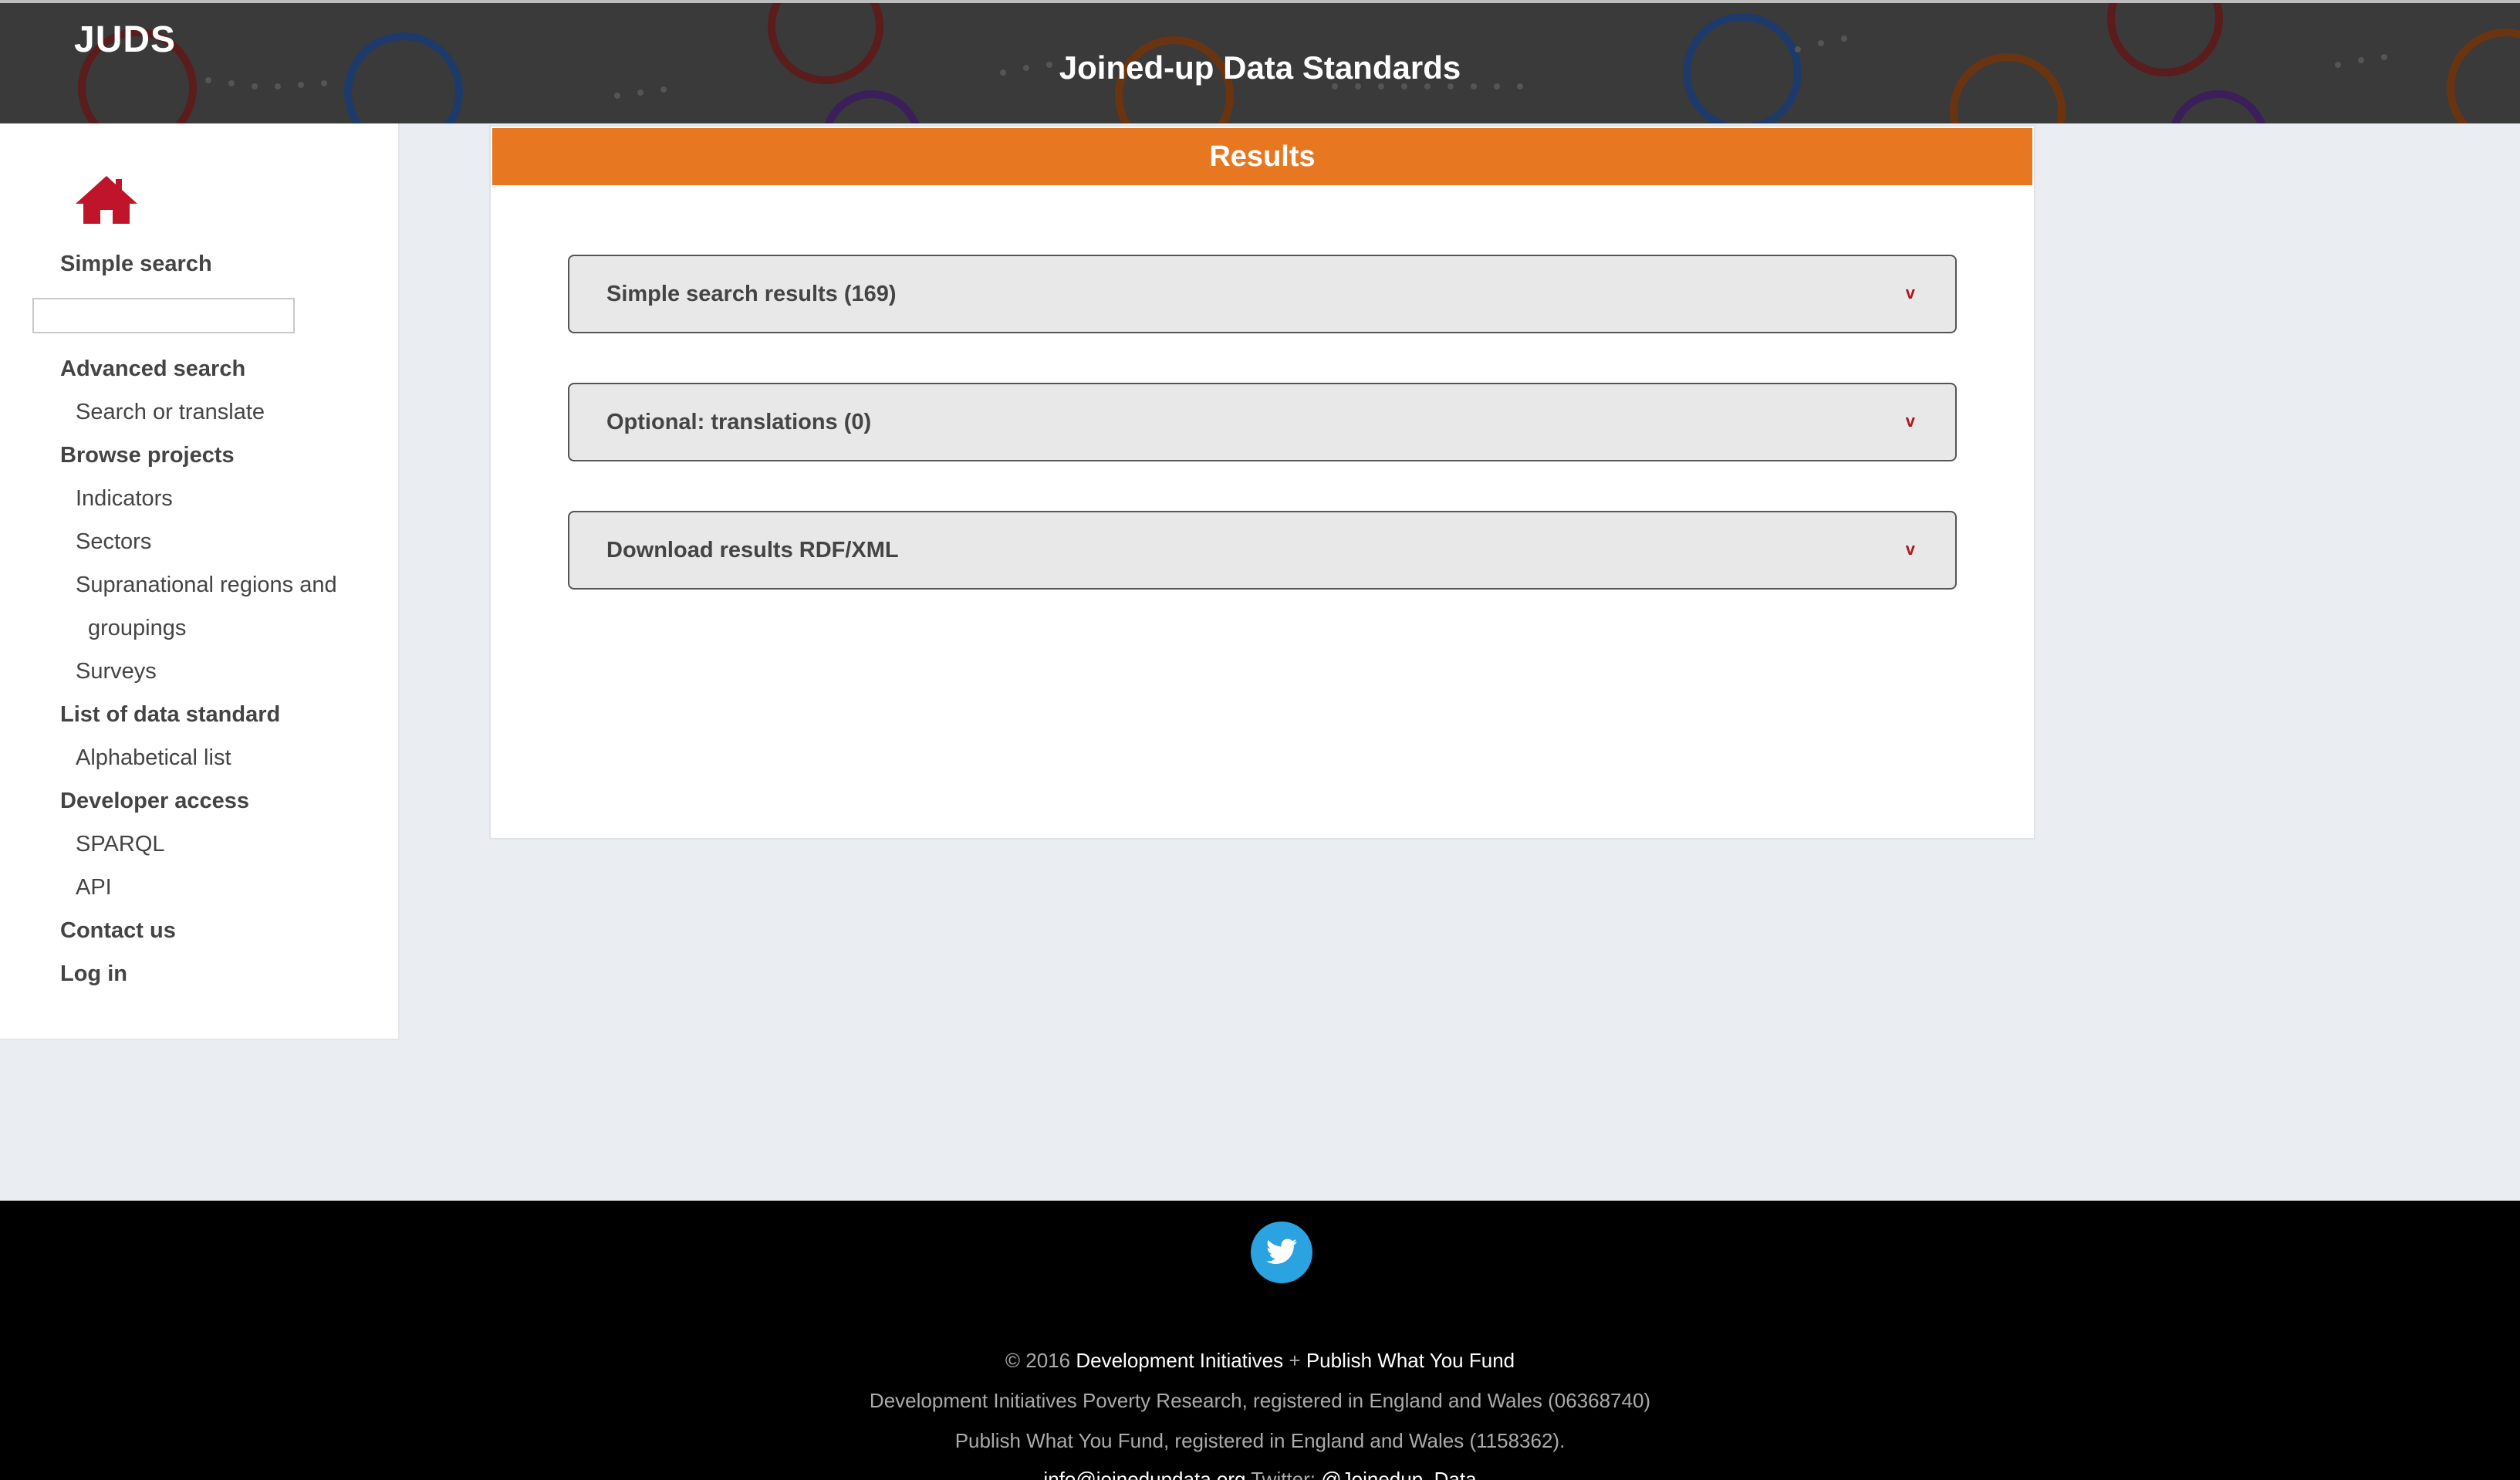  What do you see at coordinates (117, 671) in the screenshot?
I see `sidebar-item-surveys: Surveys` at bounding box center [117, 671].